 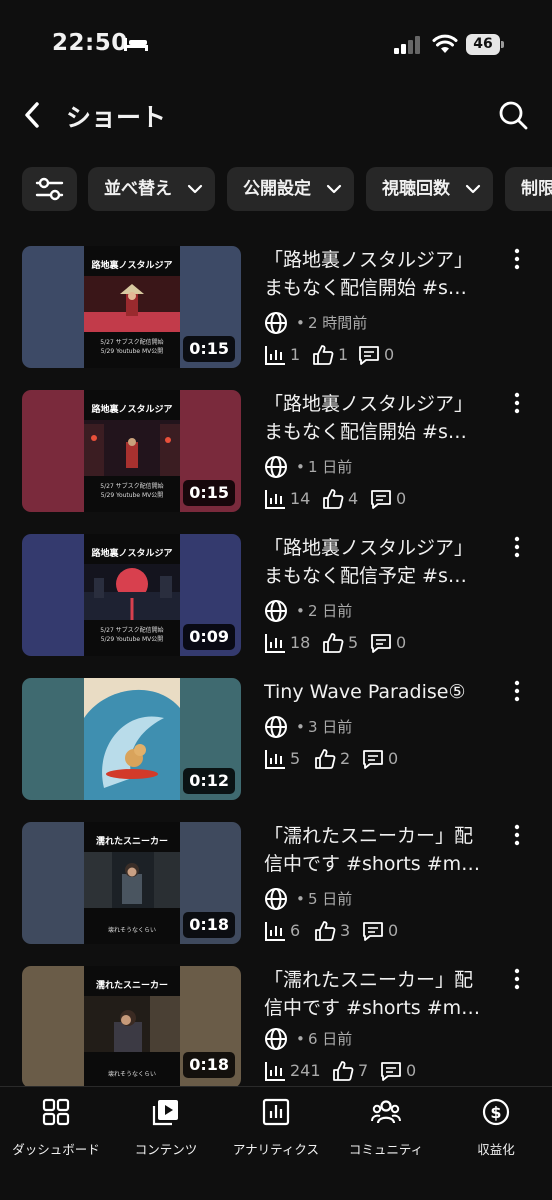 I want to click on like-count: 2, so click(x=345, y=758).